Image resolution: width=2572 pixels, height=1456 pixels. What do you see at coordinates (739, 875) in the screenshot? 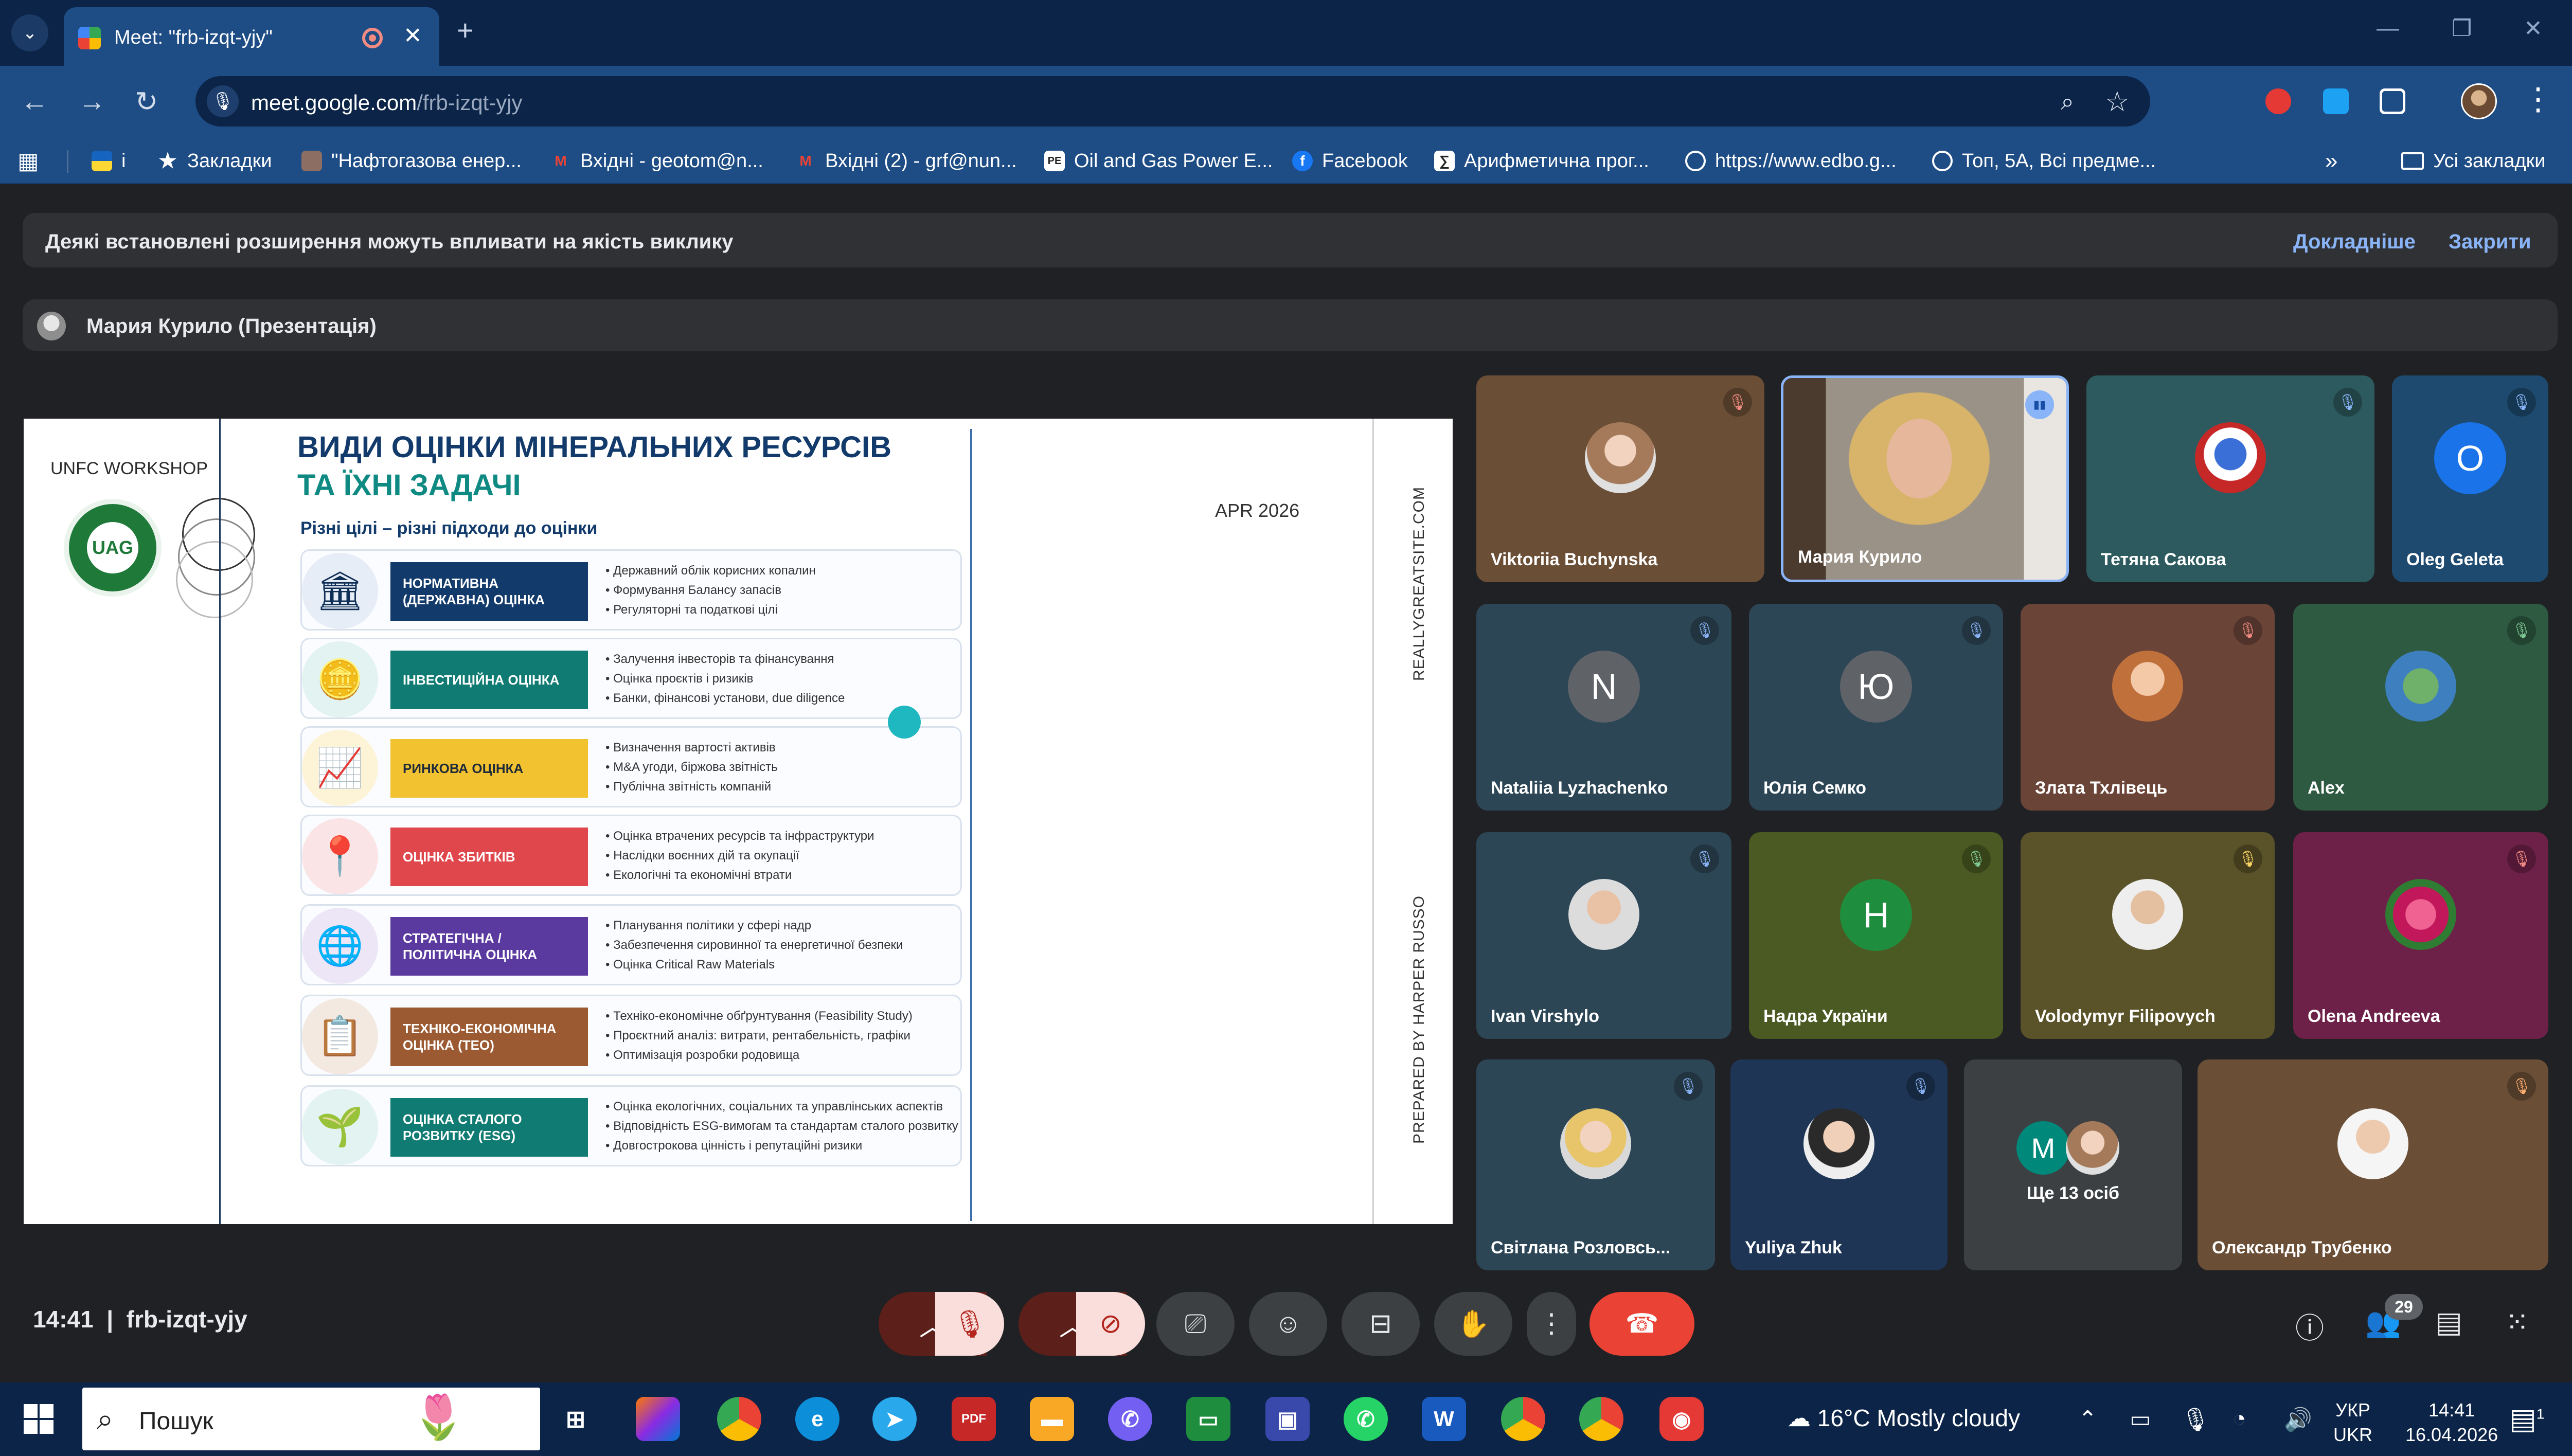
I see `bullet-item: Екологічні та економічні втрати` at bounding box center [739, 875].